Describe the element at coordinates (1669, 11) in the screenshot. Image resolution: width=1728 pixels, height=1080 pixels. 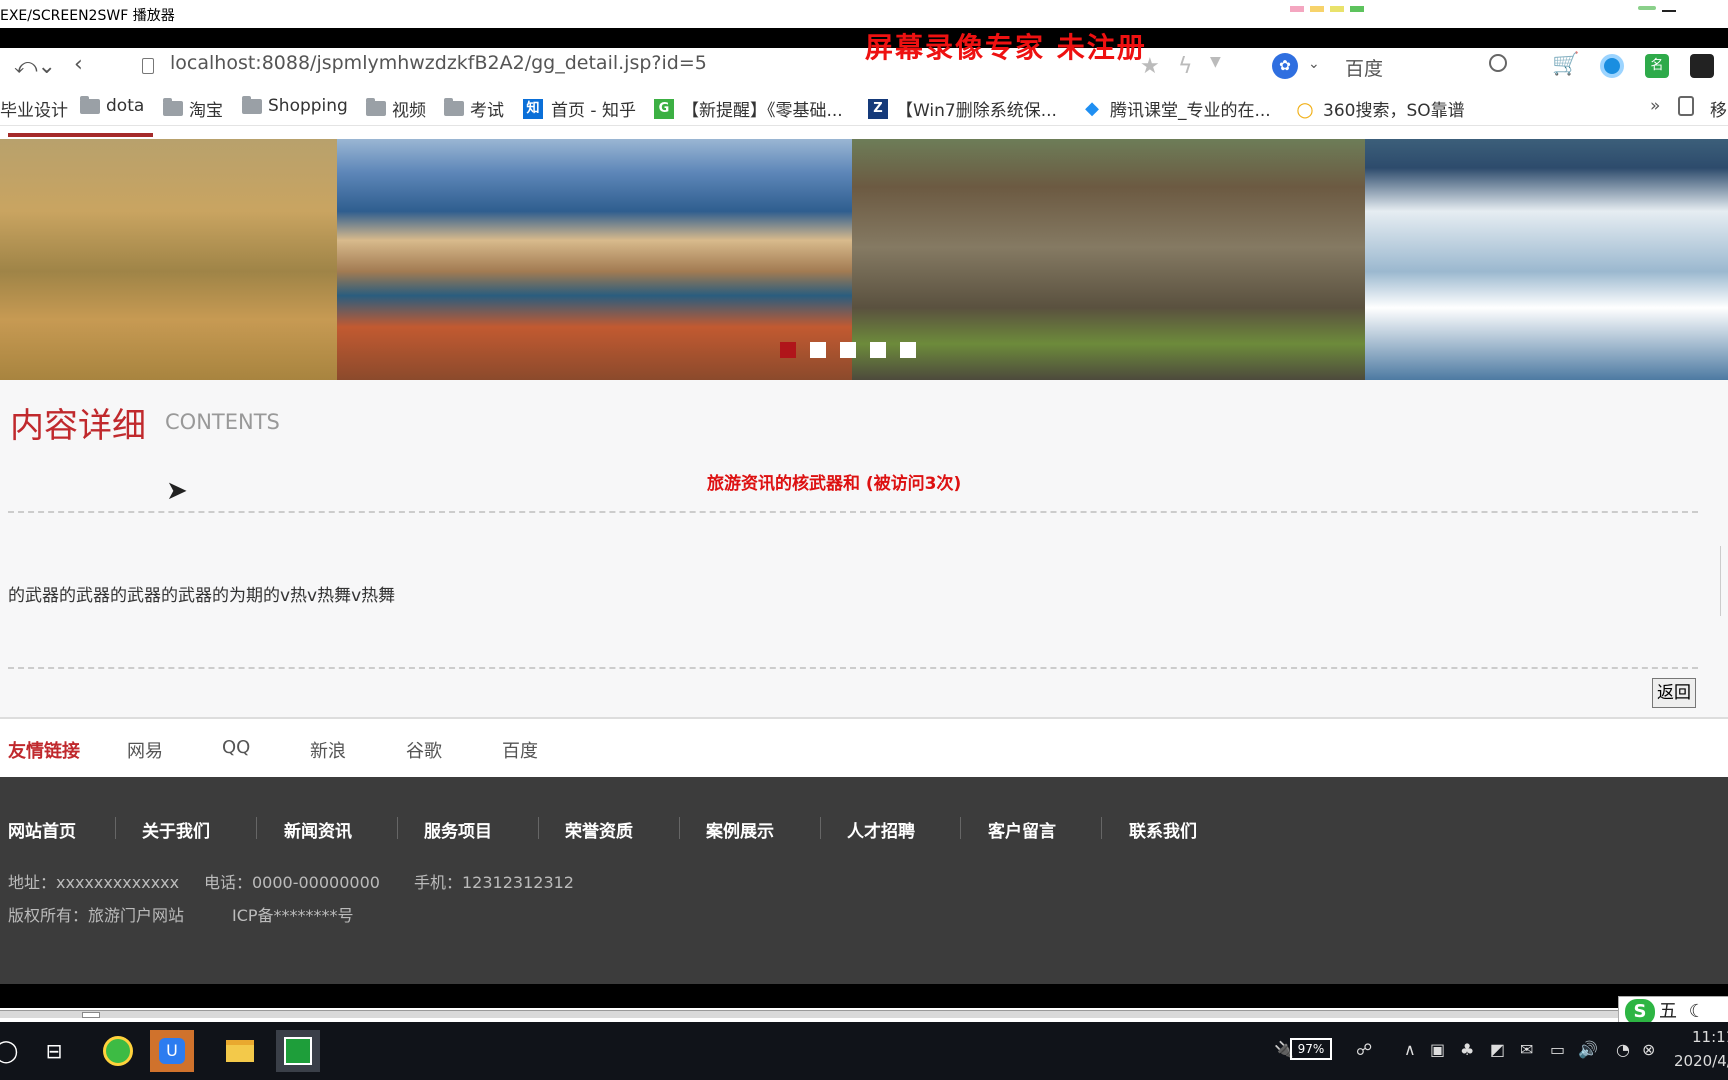
I see `minimize-button` at that location.